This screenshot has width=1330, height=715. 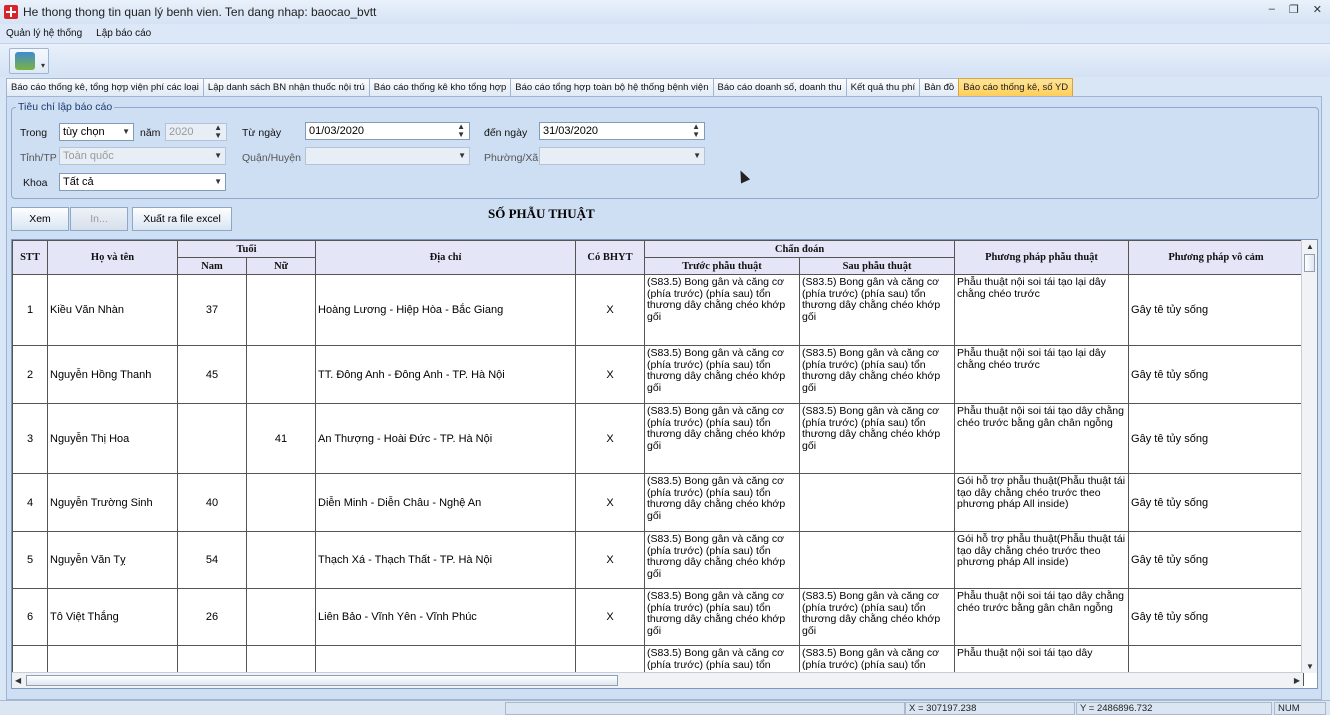 What do you see at coordinates (779, 87) in the screenshot?
I see `tab-4: Báo cáo doanh số, doanh thu` at bounding box center [779, 87].